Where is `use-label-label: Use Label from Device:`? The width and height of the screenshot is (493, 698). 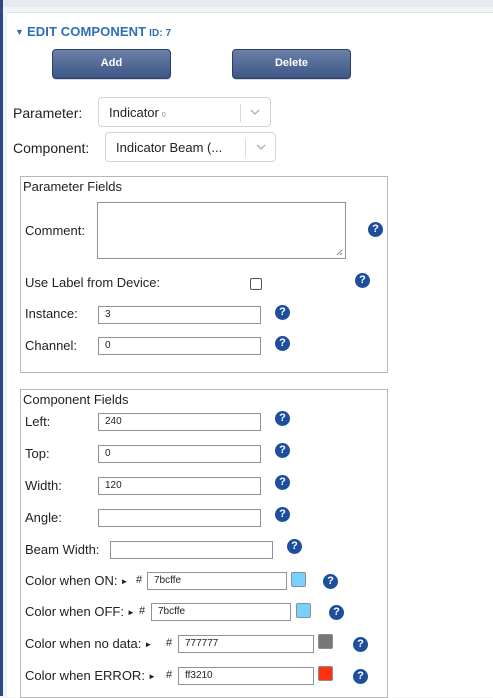 use-label-label: Use Label from Device: is located at coordinates (93, 282).